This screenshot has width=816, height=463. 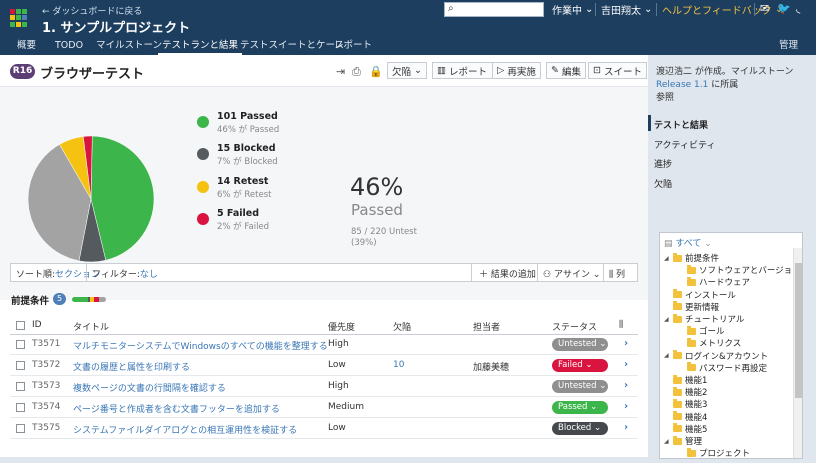 What do you see at coordinates (346, 407) in the screenshot?
I see `test-priority: Medium` at bounding box center [346, 407].